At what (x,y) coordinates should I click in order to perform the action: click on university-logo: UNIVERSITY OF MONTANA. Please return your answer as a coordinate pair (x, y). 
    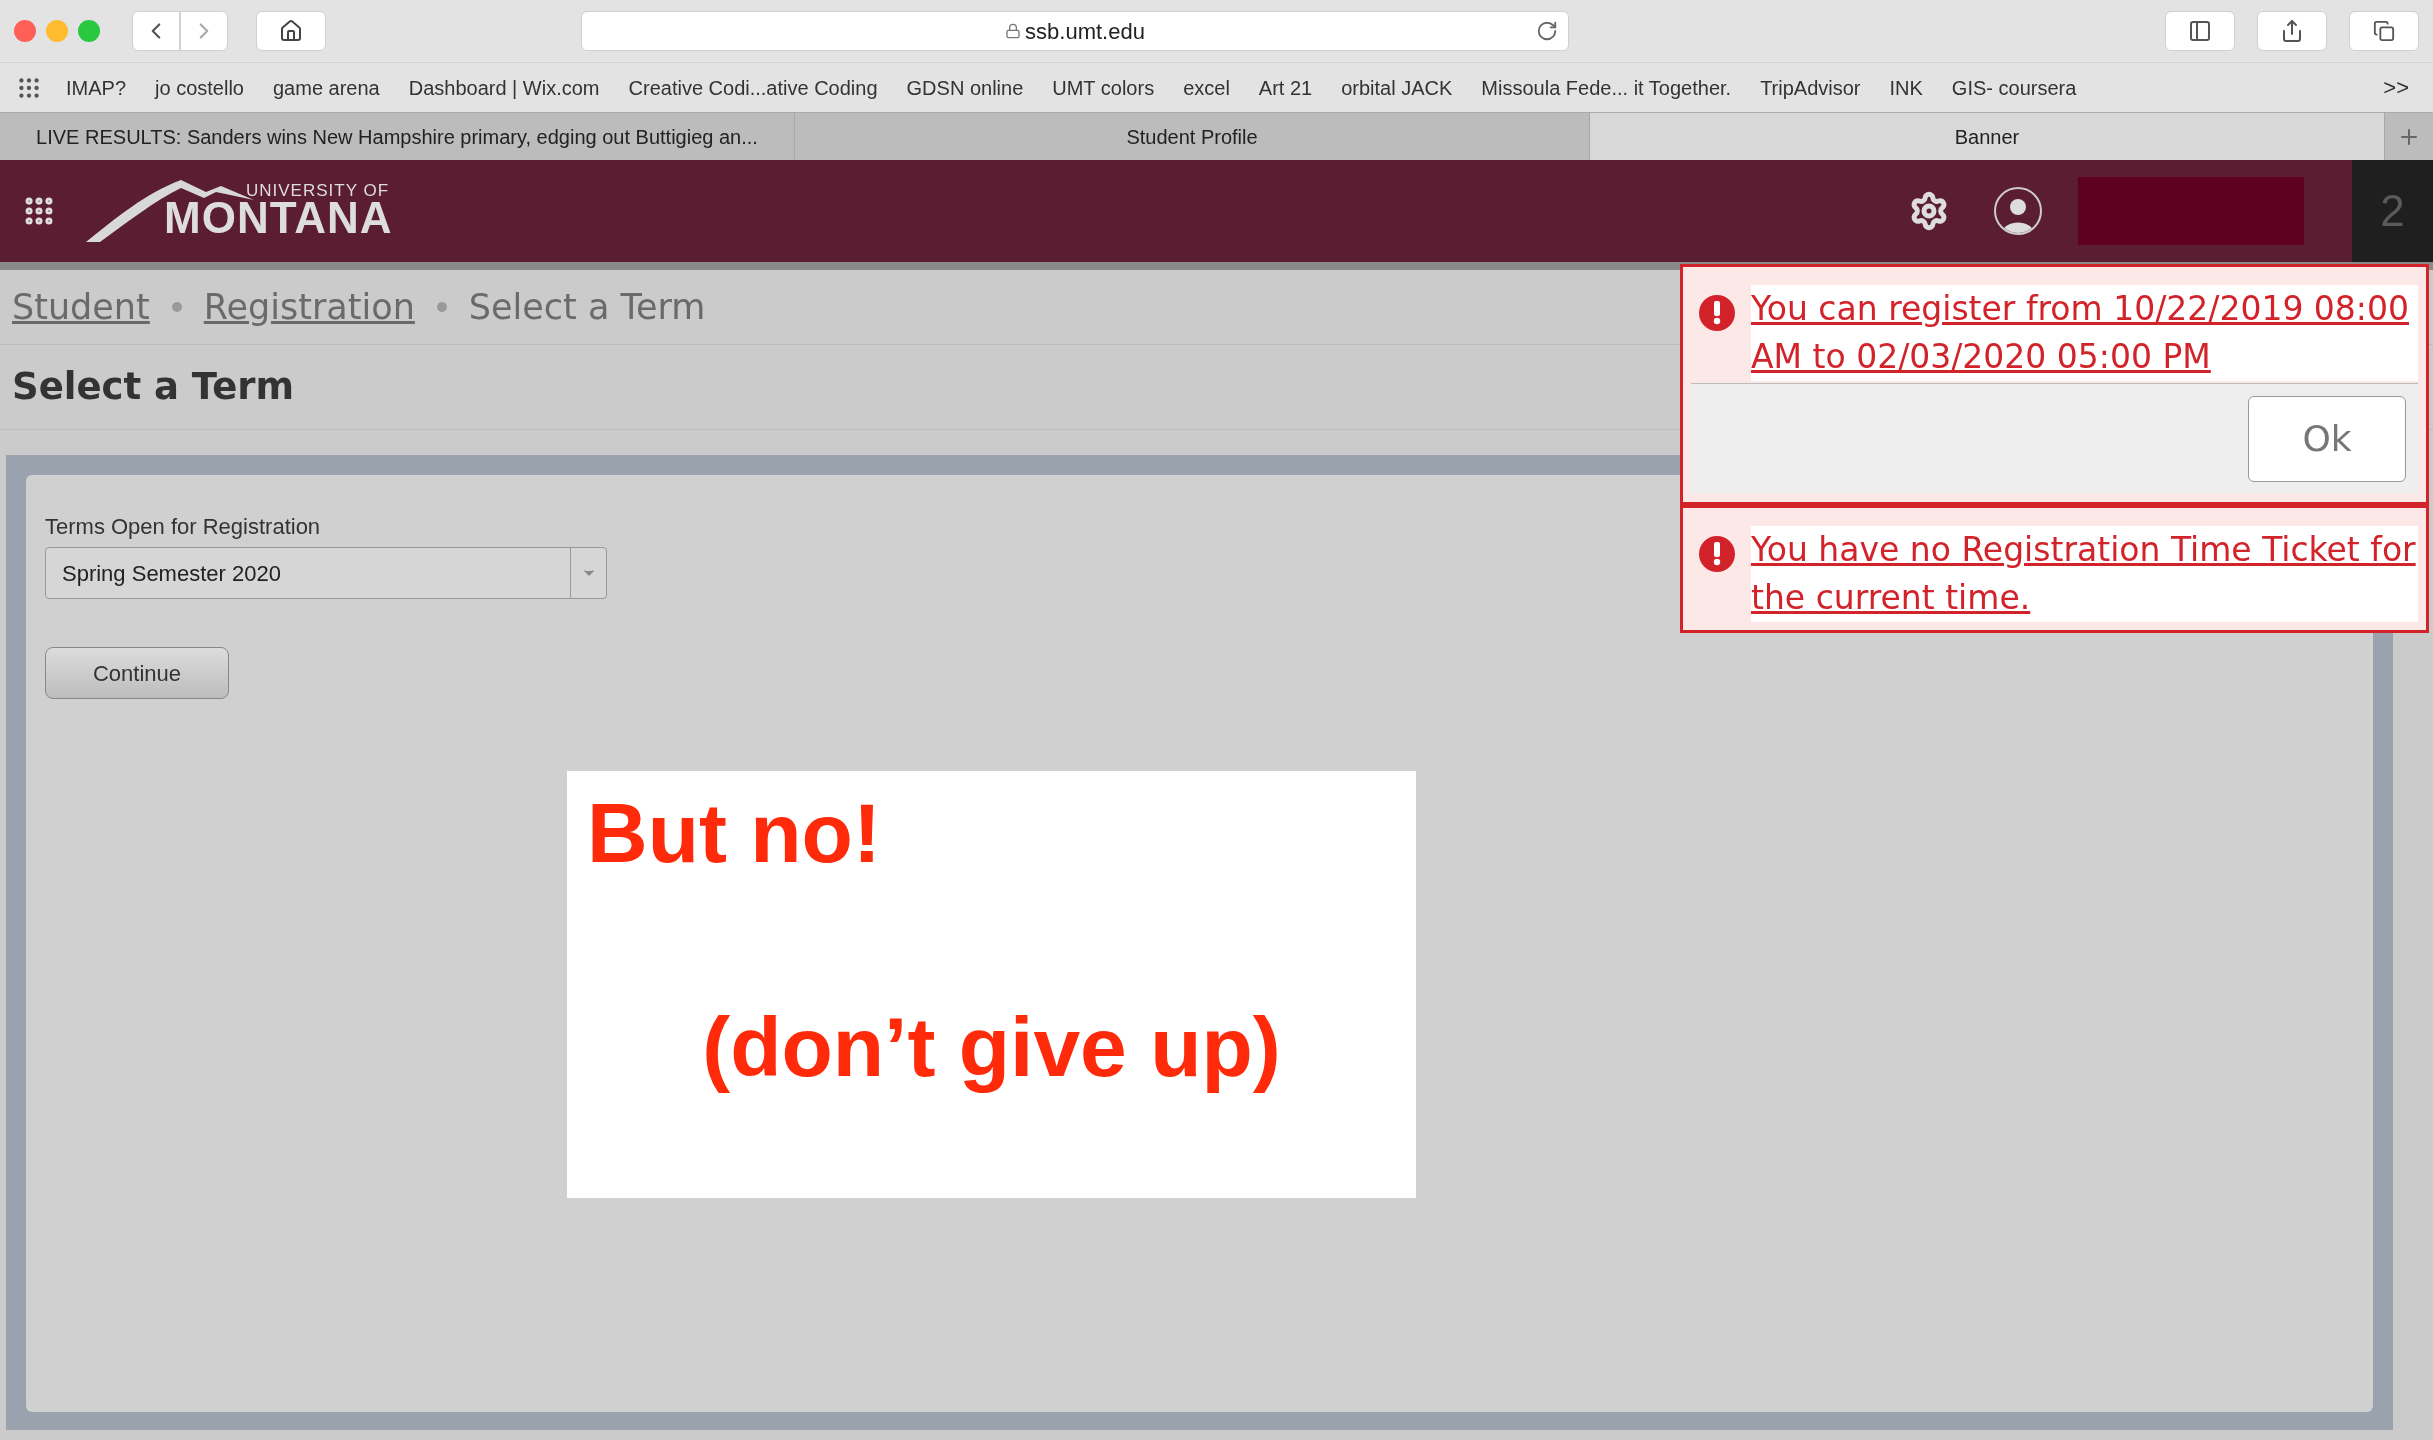
    Looking at the image, I should click on (246, 211).